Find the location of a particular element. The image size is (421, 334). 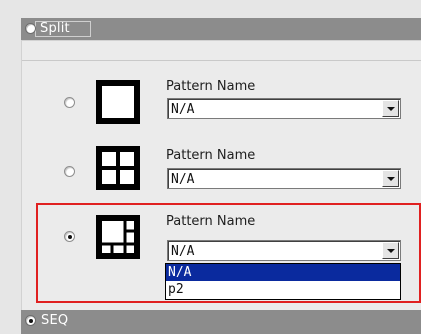

pattern-2-value: N/A is located at coordinates (183, 179).